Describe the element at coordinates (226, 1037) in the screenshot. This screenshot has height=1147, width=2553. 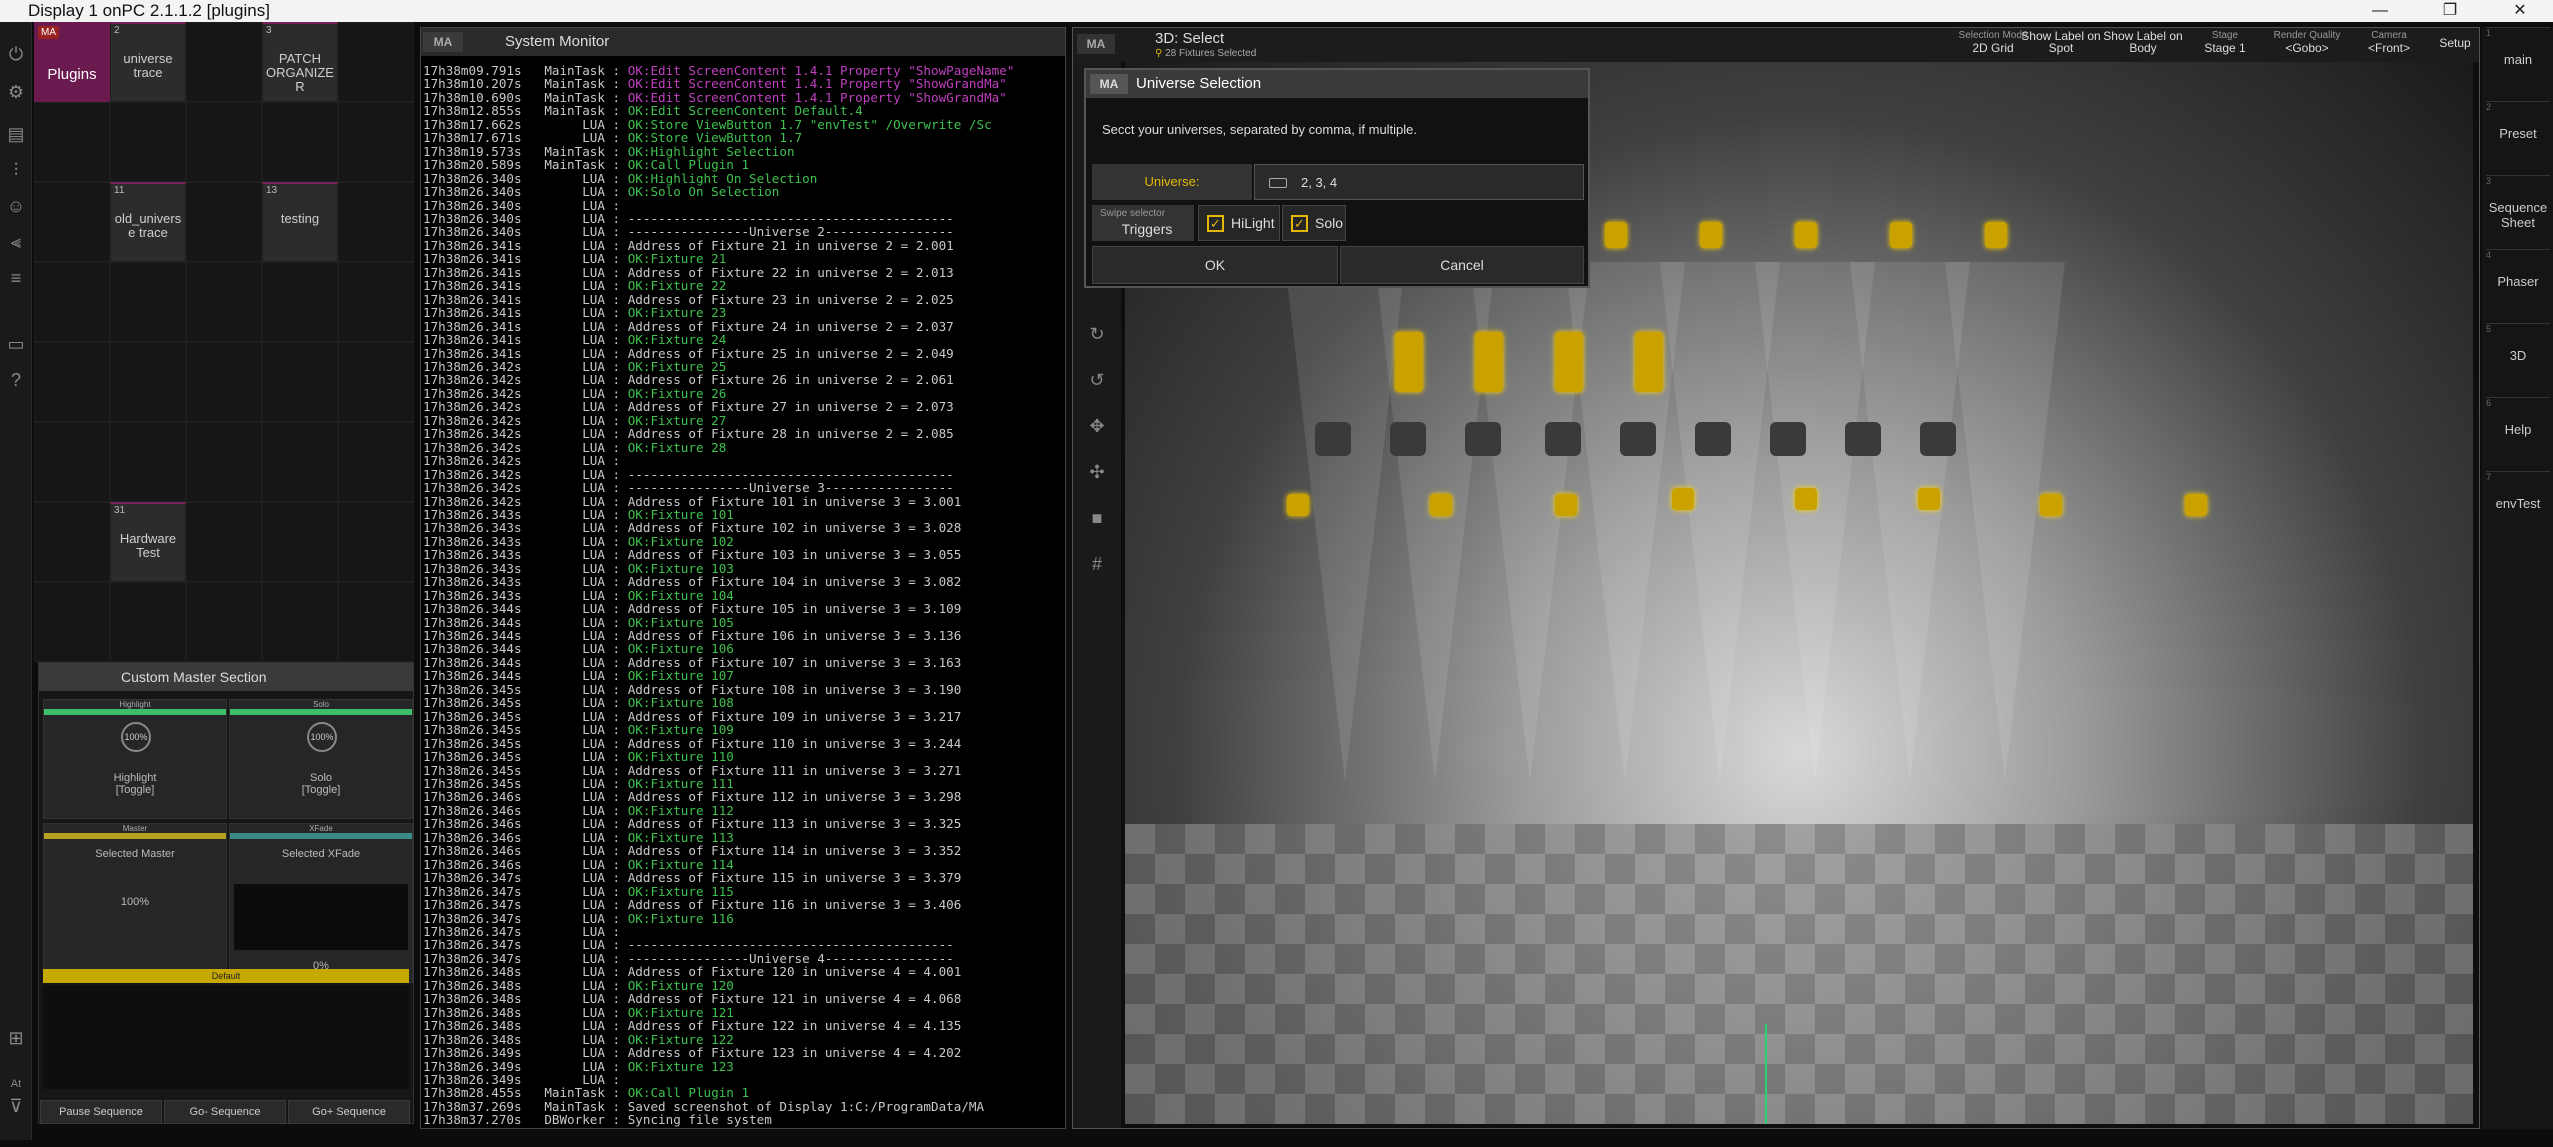
I see `sequence-area` at that location.